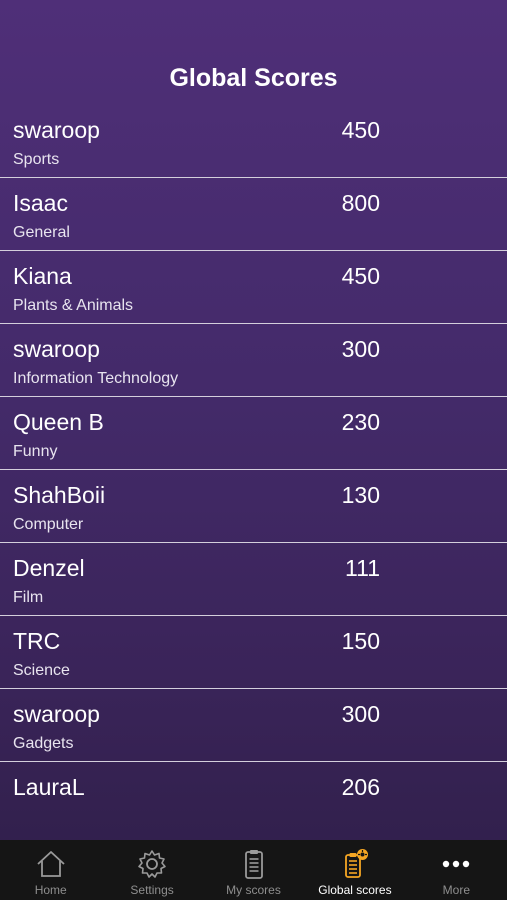 The width and height of the screenshot is (507, 900). Describe the element at coordinates (36, 159) in the screenshot. I see `category-label: Sports` at that location.